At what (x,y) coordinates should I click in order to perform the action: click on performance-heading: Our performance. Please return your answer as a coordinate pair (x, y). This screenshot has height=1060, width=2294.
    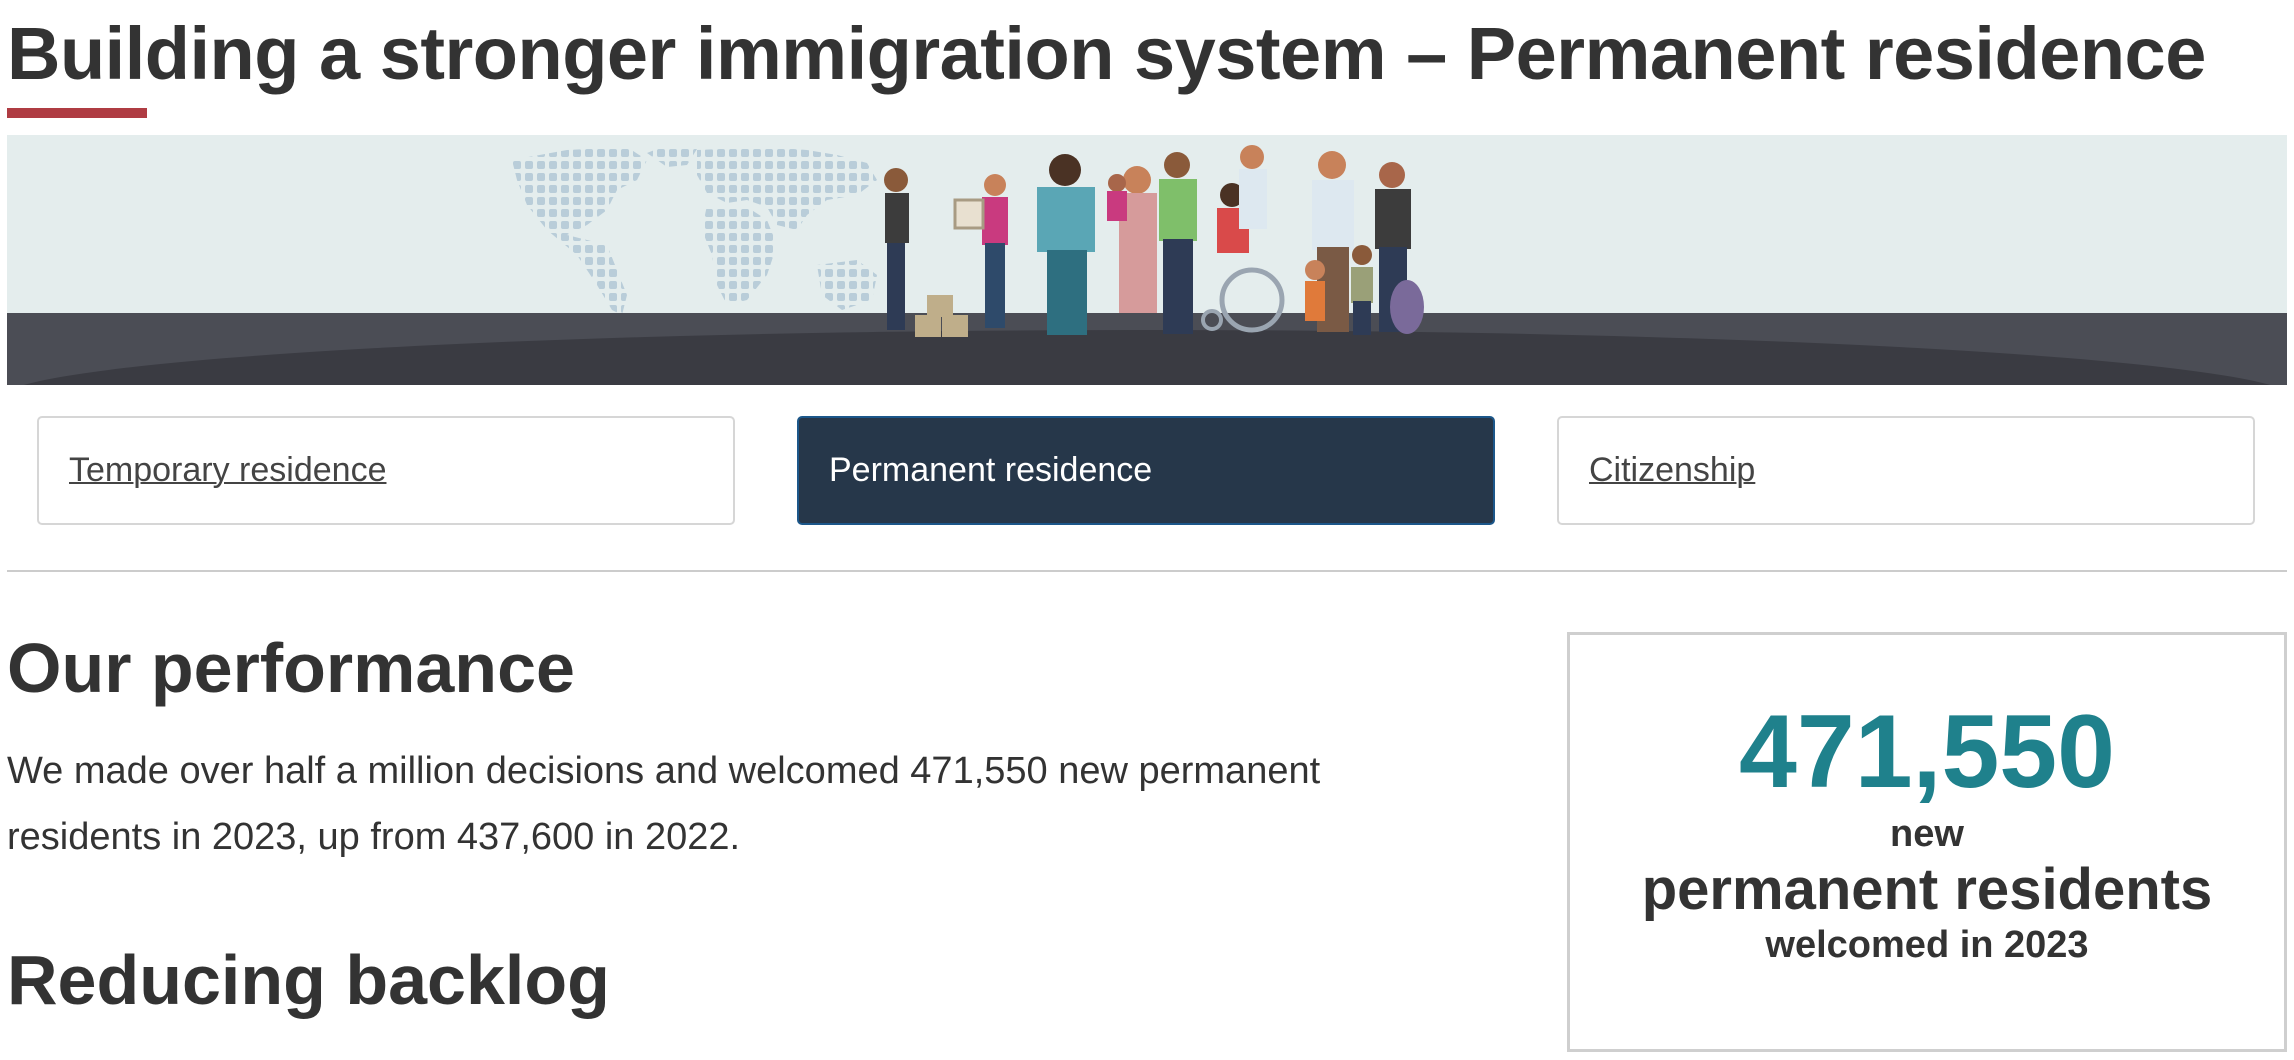
    Looking at the image, I should click on (291, 668).